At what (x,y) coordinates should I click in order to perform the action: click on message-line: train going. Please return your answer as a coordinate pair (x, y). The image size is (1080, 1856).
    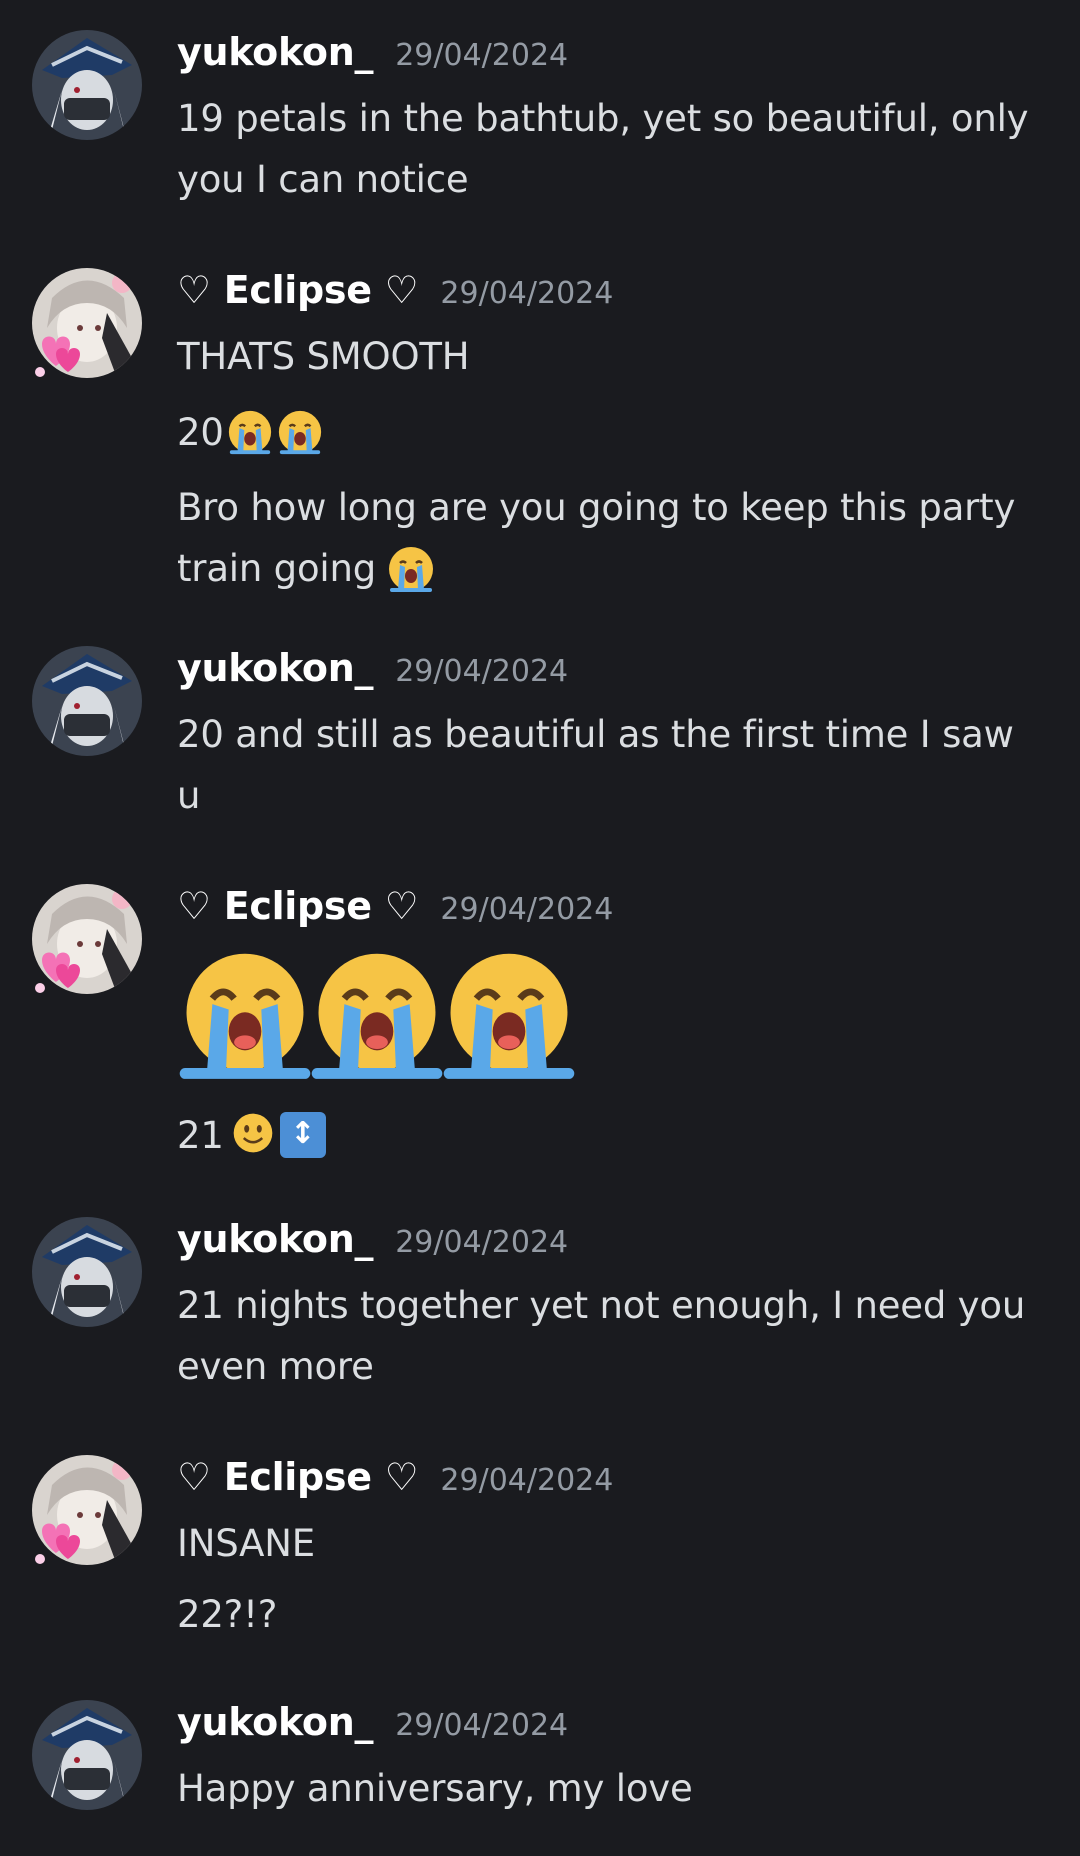
    Looking at the image, I should click on (613, 568).